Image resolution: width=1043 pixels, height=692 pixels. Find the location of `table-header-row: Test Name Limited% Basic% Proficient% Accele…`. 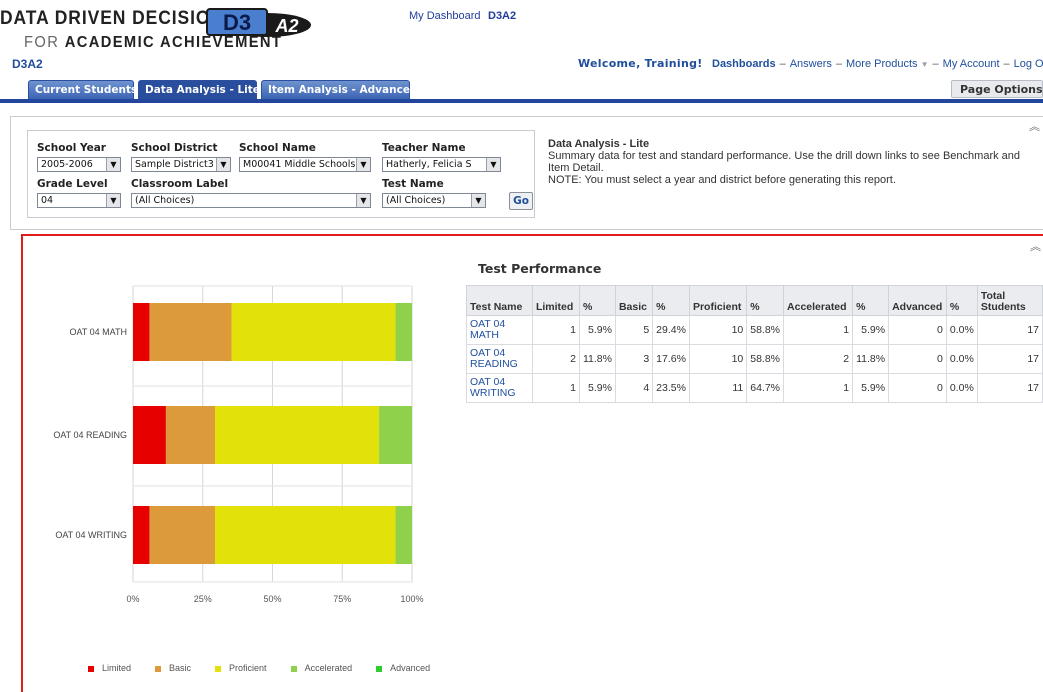

table-header-row: Test Name Limited% Basic% Proficient% Accele… is located at coordinates (754, 300).